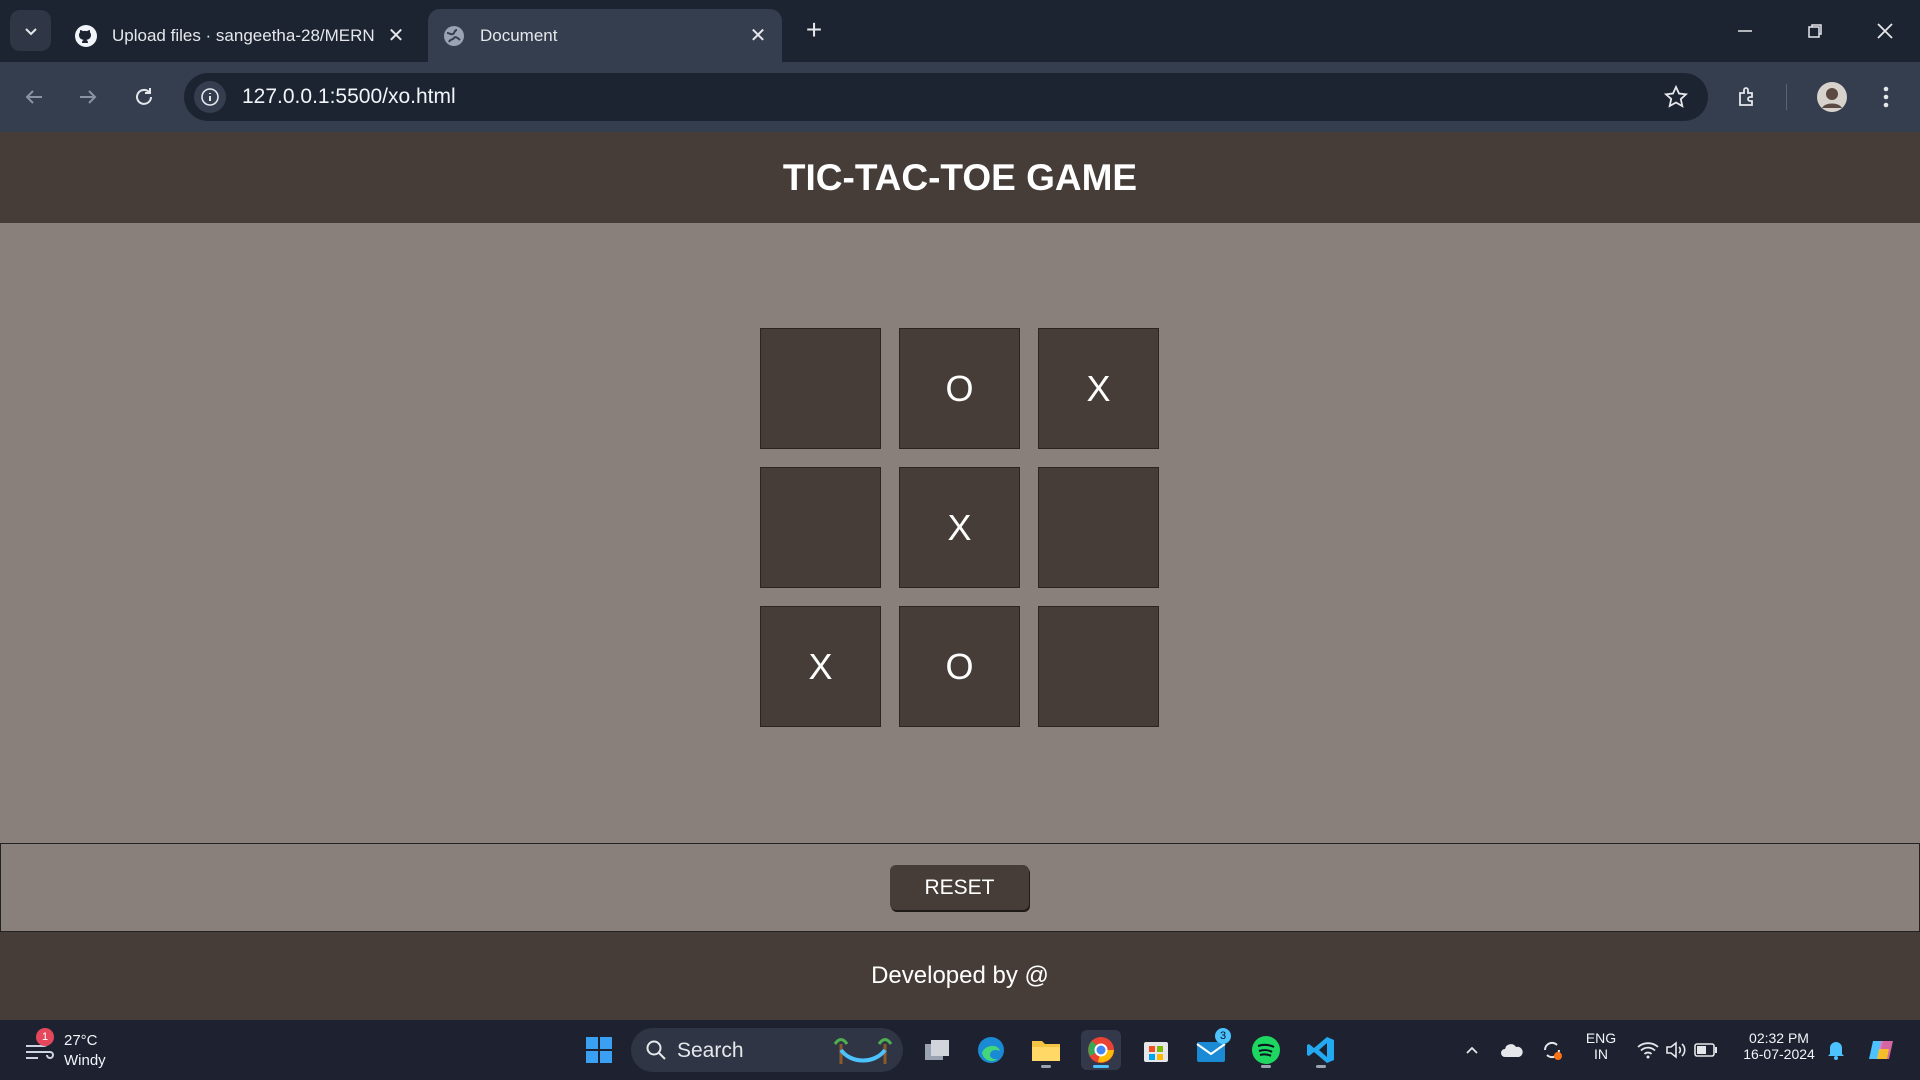 The width and height of the screenshot is (1920, 1080). I want to click on arrow-left-icon, so click(33, 97).